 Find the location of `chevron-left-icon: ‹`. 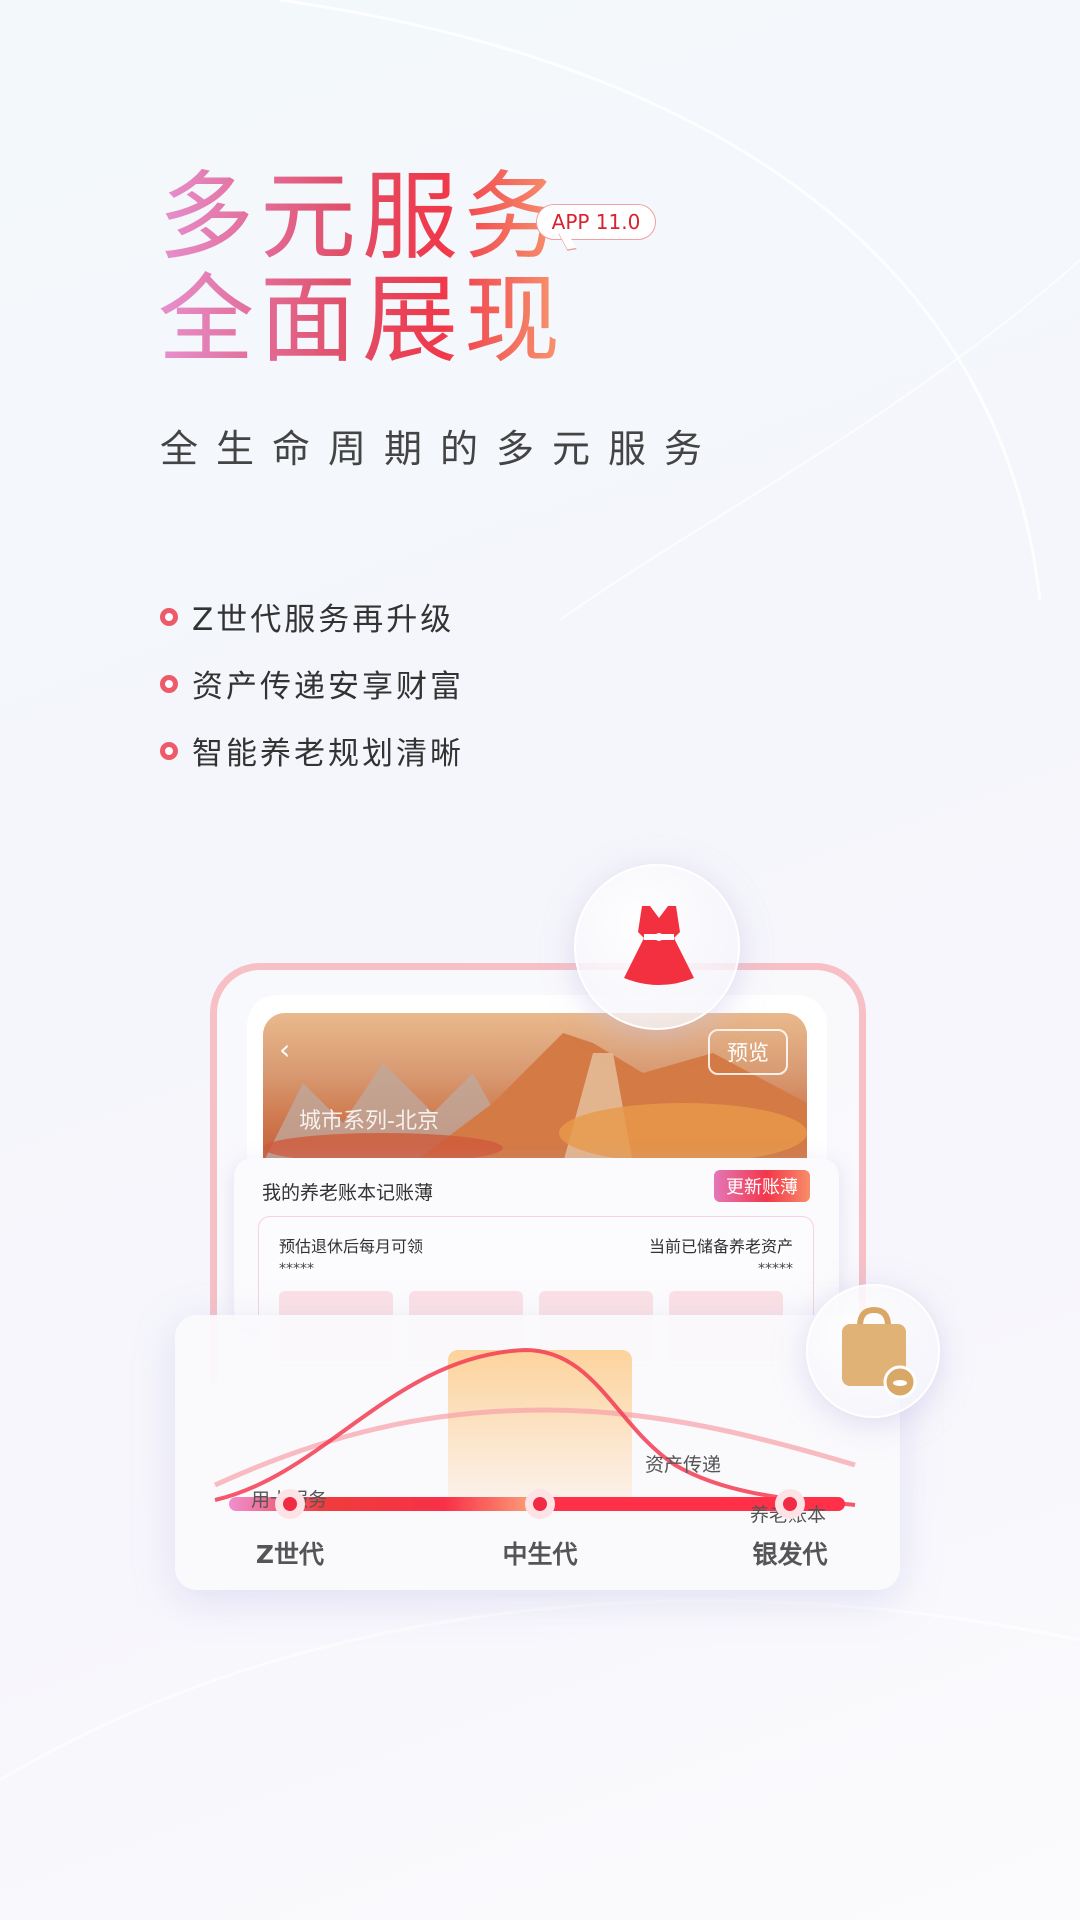

chevron-left-icon: ‹ is located at coordinates (284, 1049).